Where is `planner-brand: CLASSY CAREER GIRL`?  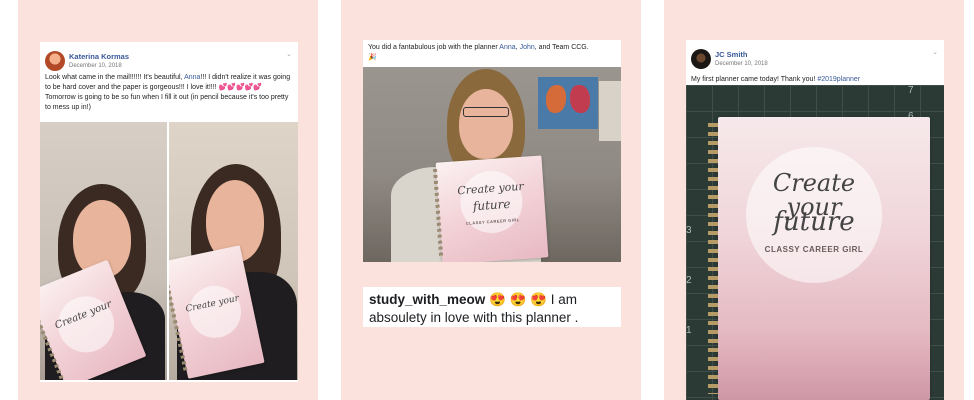 planner-brand: CLASSY CAREER GIRL is located at coordinates (814, 249).